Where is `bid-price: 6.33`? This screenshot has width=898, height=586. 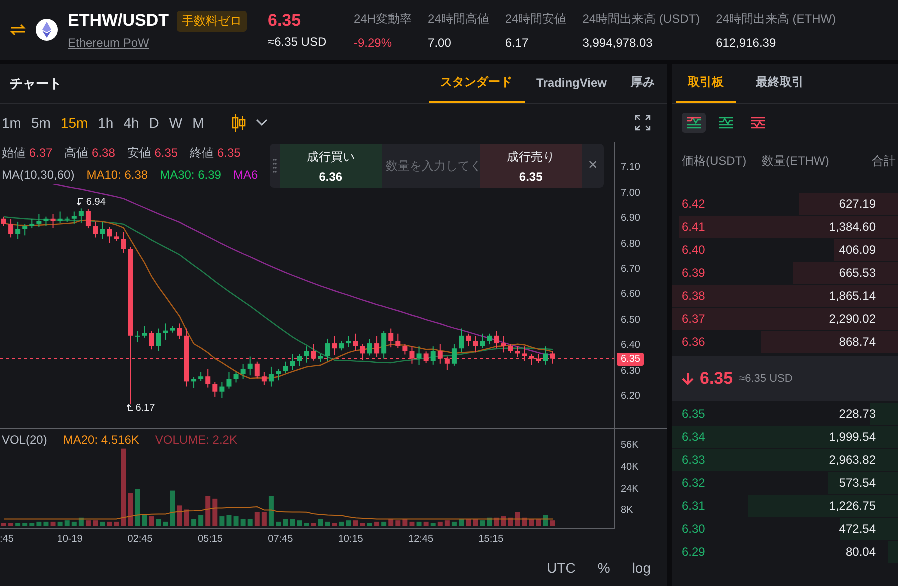
bid-price: 6.33 is located at coordinates (694, 460).